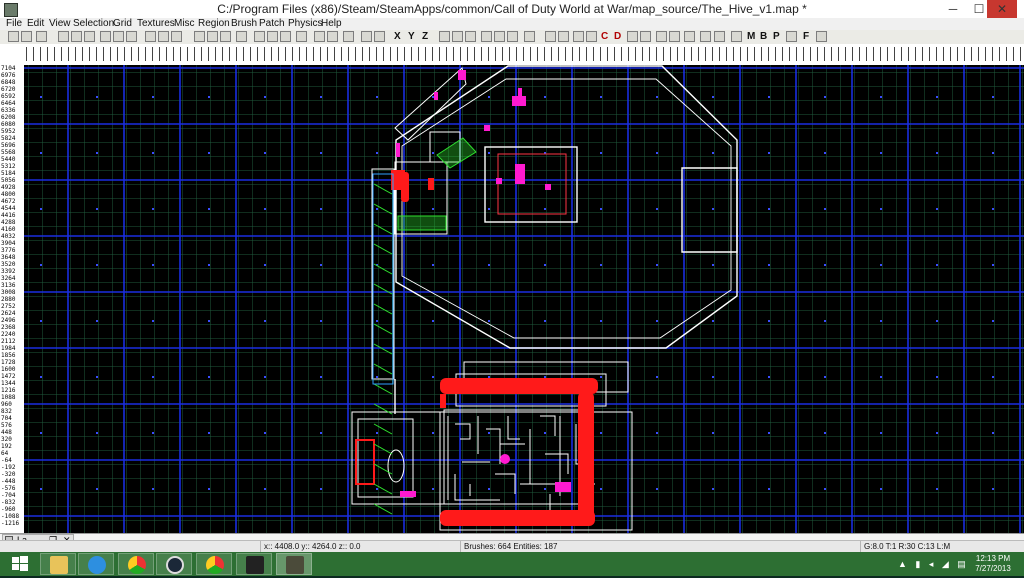 The width and height of the screenshot is (1024, 578). Describe the element at coordinates (763, 37) in the screenshot. I see `mode-b-button: B` at that location.